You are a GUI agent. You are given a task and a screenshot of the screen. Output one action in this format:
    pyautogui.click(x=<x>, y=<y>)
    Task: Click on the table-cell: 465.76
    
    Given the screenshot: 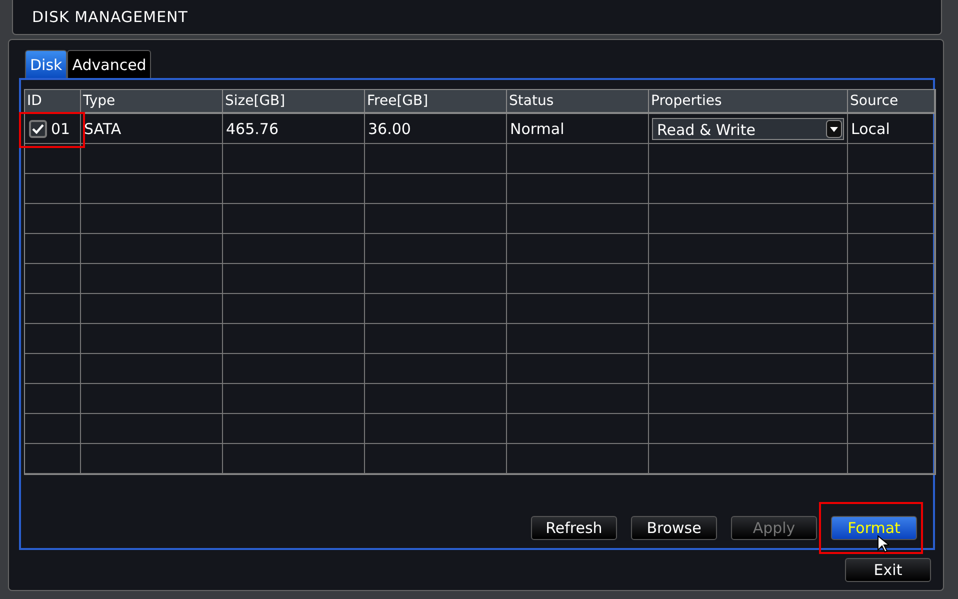 What is the action you would take?
    pyautogui.click(x=294, y=129)
    